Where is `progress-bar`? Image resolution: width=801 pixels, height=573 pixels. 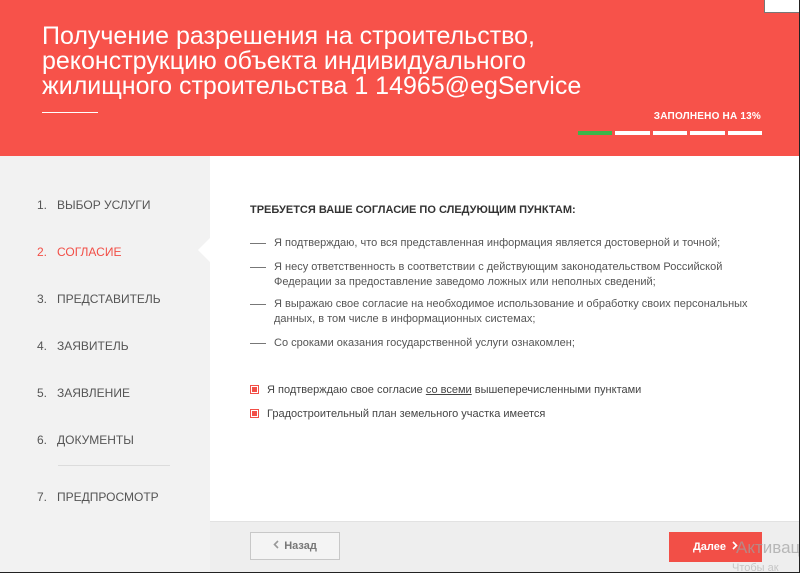
progress-bar is located at coordinates (670, 133).